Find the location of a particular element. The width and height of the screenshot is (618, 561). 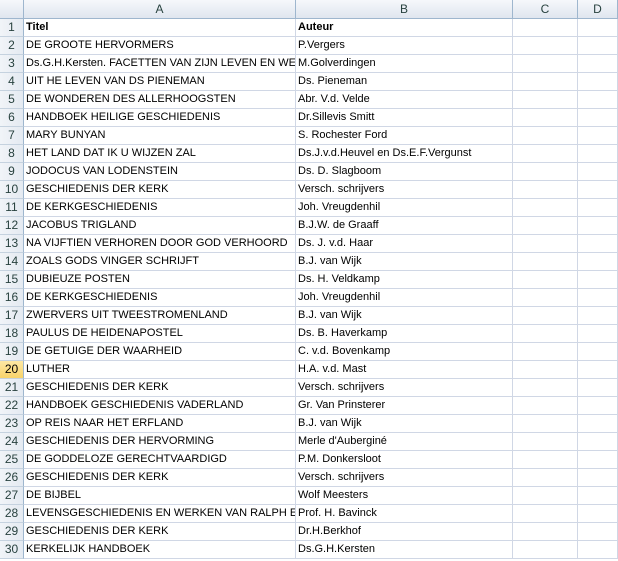

cell-title: ZOALS GODS VINGER SCHRIJFT is located at coordinates (160, 262).